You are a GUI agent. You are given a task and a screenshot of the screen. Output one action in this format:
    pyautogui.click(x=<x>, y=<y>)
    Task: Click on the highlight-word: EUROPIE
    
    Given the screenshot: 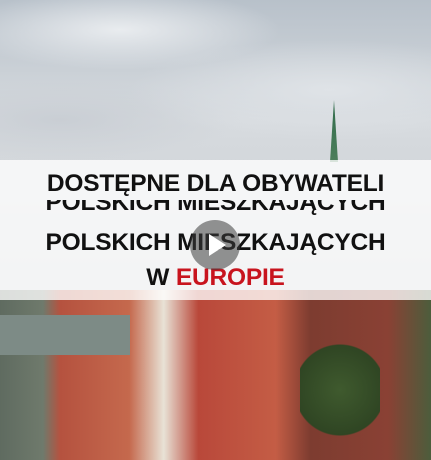 What is the action you would take?
    pyautogui.click(x=230, y=277)
    